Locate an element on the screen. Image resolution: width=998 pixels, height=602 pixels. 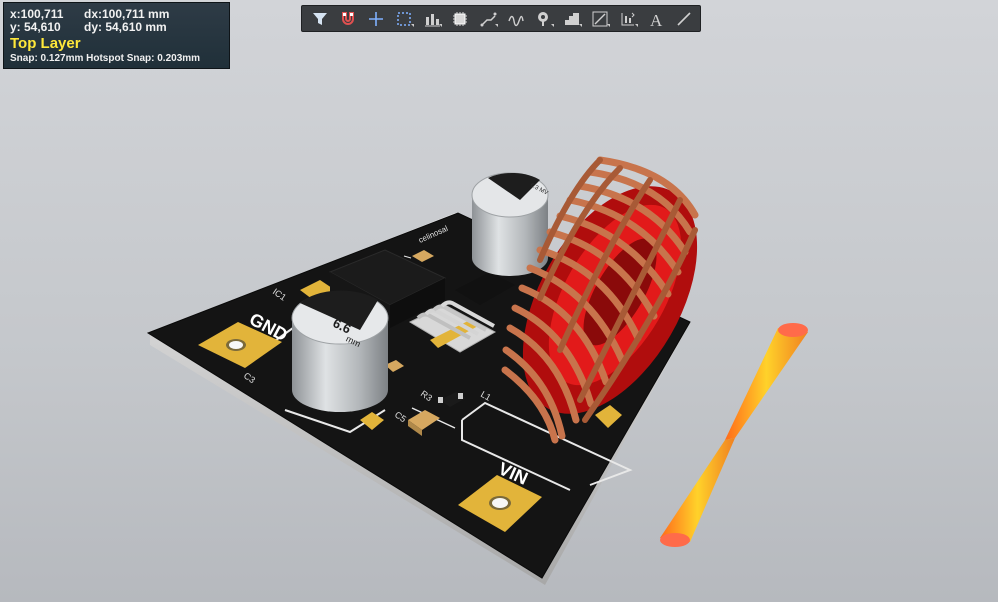
crosshair-icon is located at coordinates (376, 18).